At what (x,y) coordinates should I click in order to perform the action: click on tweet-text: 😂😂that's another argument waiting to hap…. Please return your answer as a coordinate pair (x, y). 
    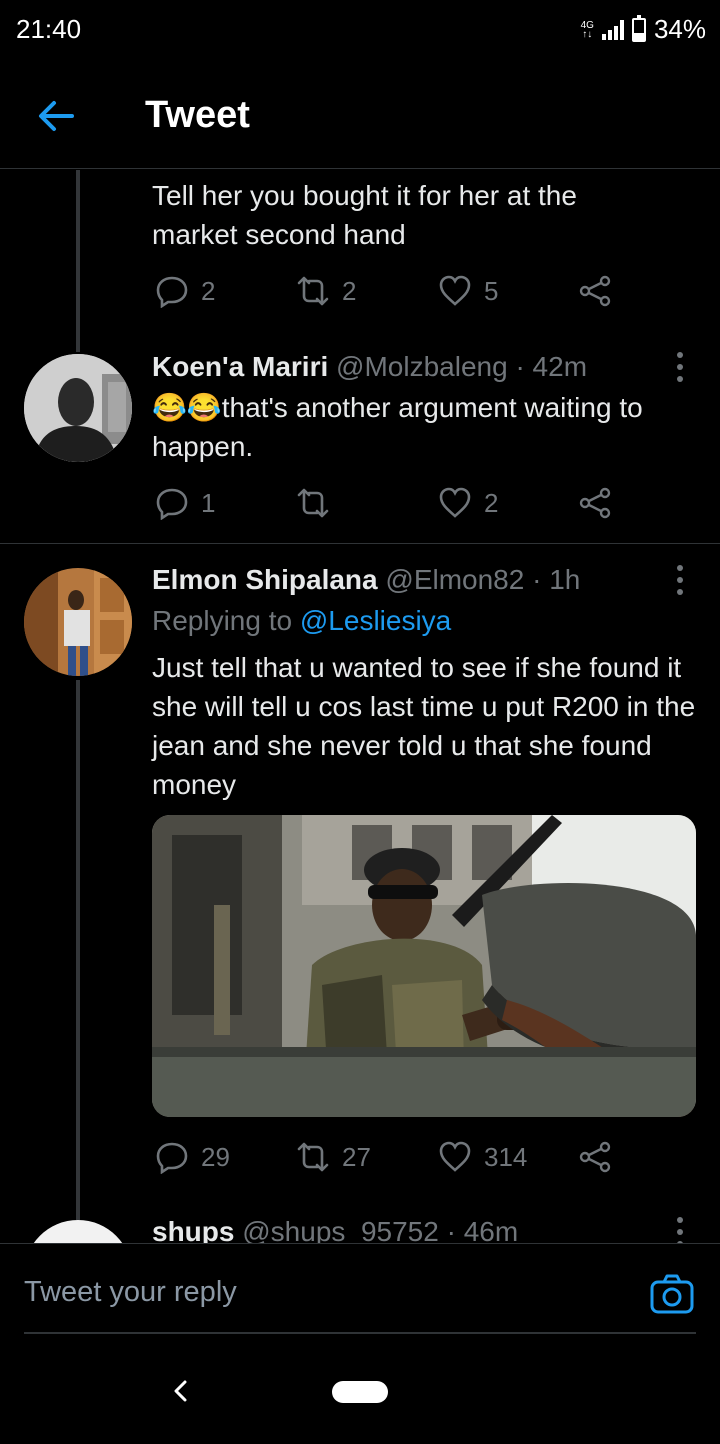
    Looking at the image, I should click on (397, 427).